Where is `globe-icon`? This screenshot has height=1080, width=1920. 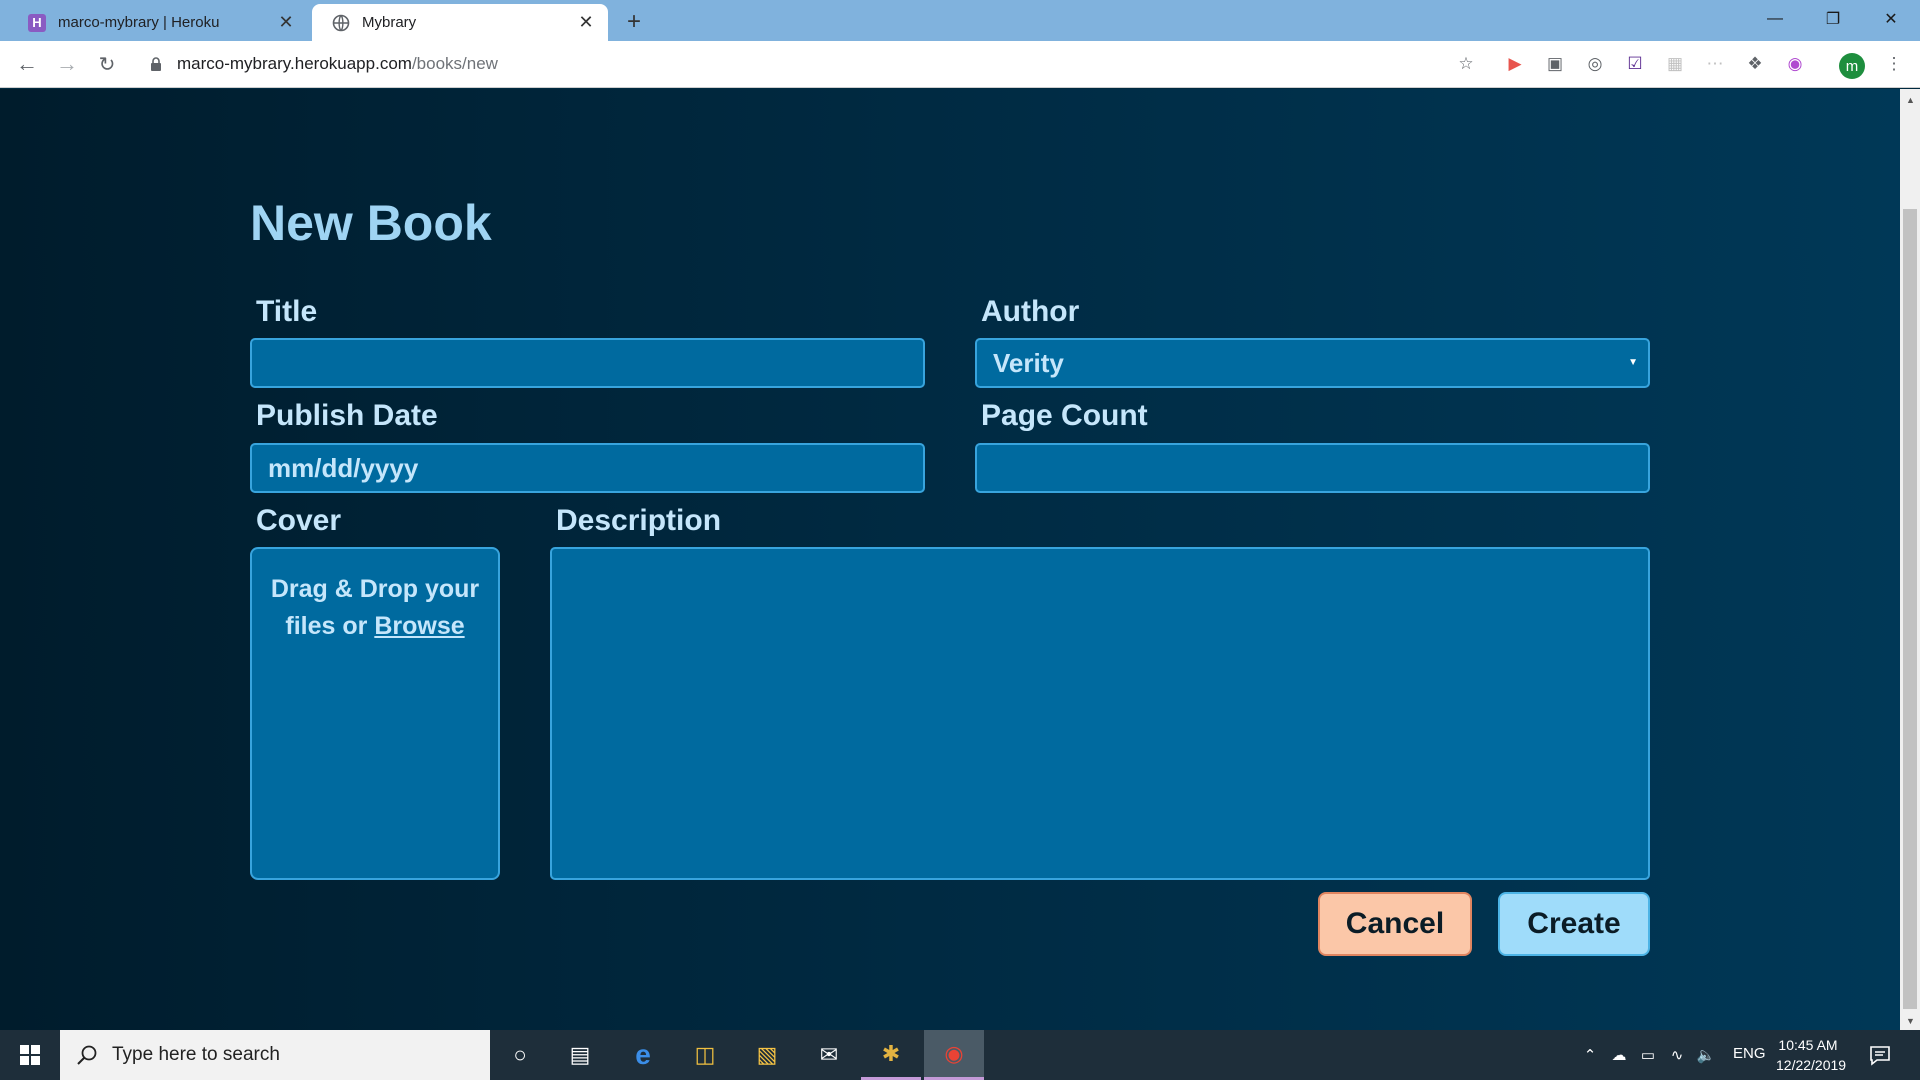
globe-icon is located at coordinates (341, 23).